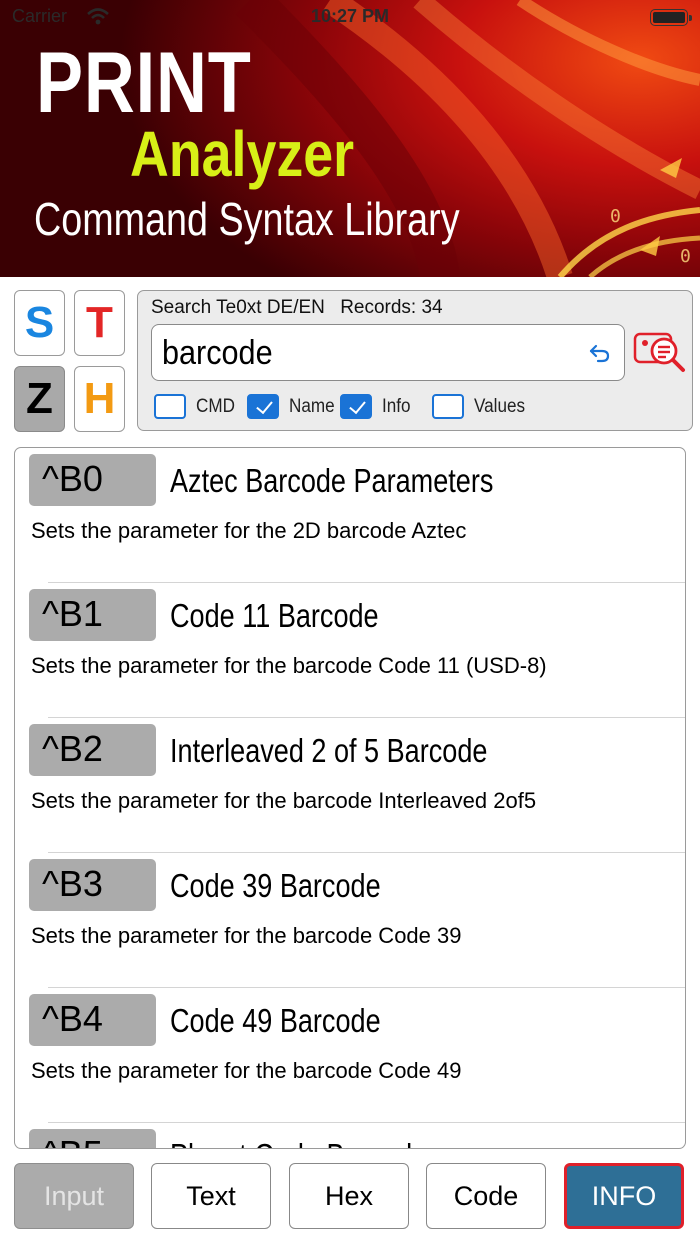  I want to click on battery-icon, so click(671, 17).